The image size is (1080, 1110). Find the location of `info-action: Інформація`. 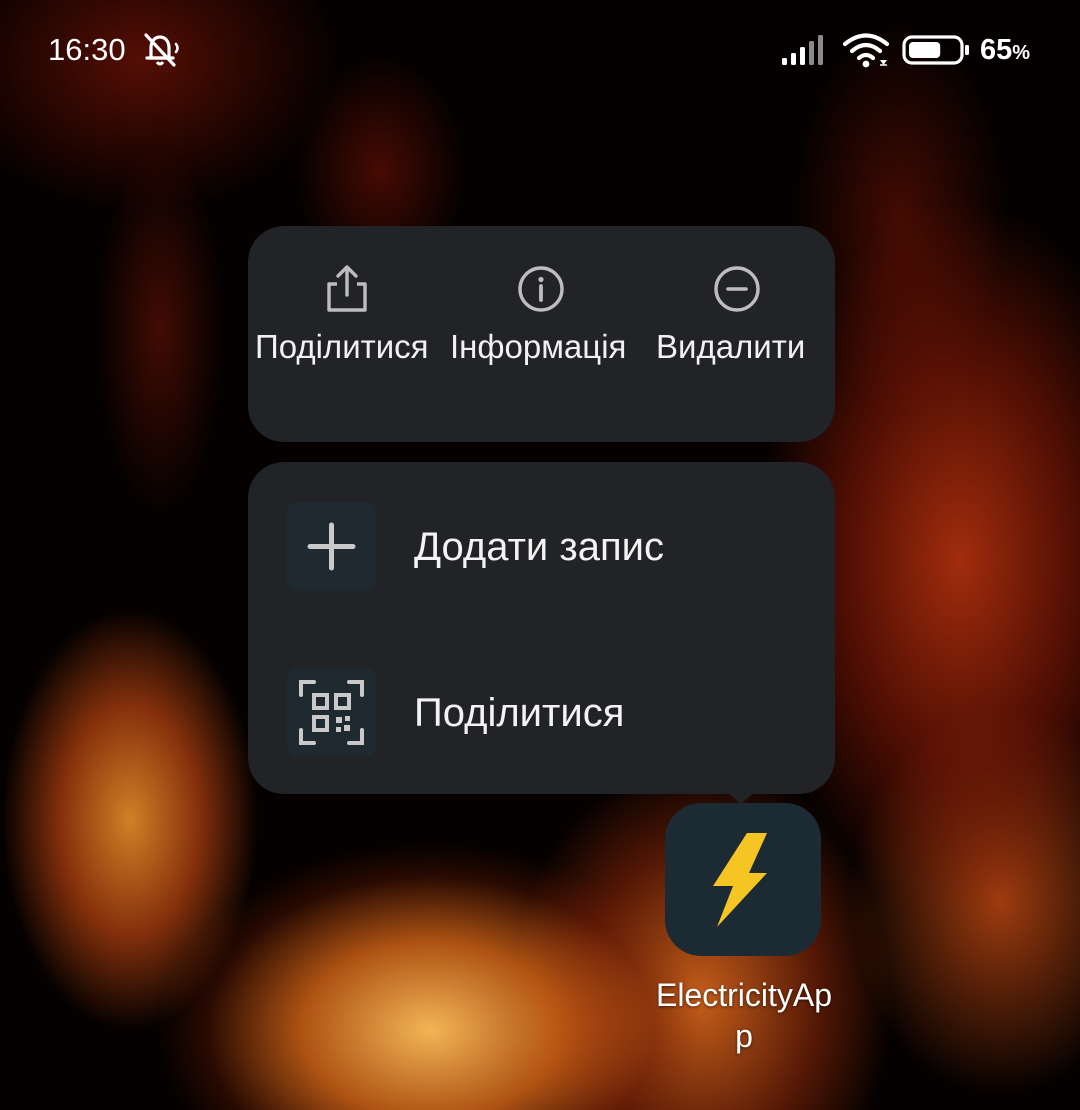

info-action: Інформація is located at coordinates (542, 334).